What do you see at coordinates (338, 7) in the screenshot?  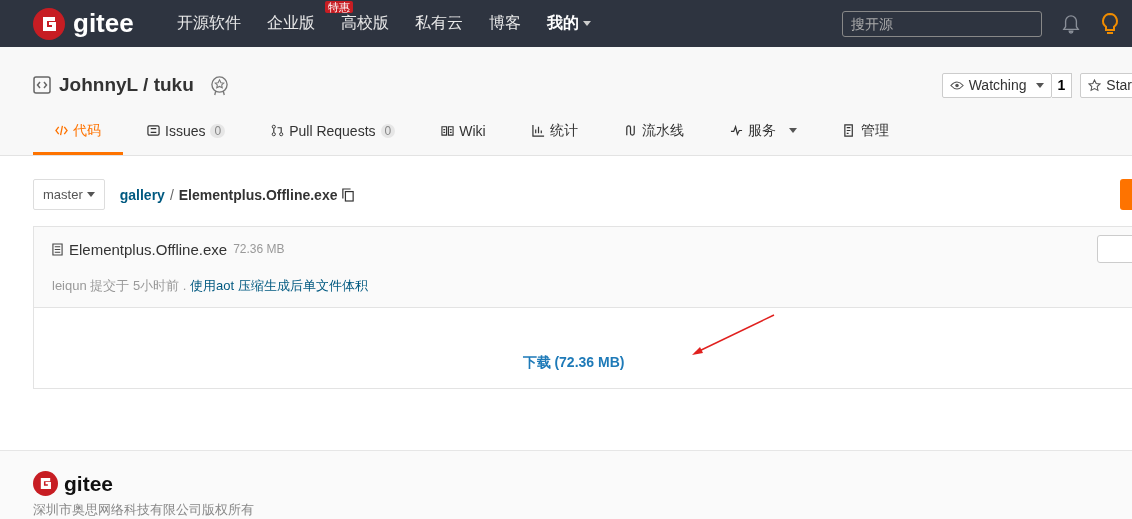 I see `promo-badge: 特惠` at bounding box center [338, 7].